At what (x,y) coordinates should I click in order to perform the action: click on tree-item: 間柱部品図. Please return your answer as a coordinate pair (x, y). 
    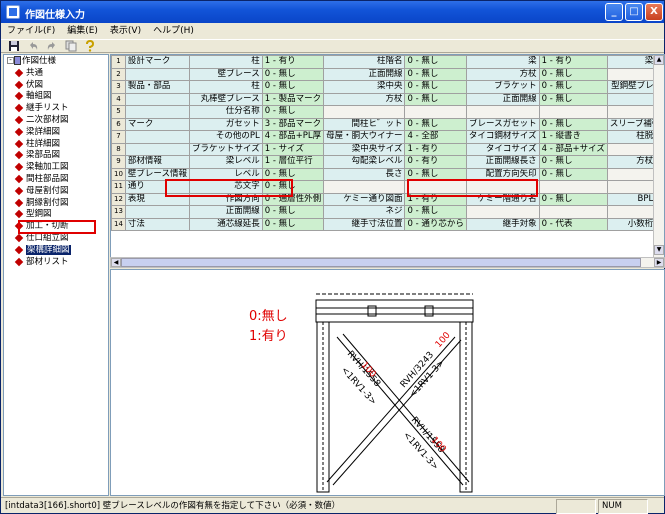
    Looking at the image, I should click on (56, 179).